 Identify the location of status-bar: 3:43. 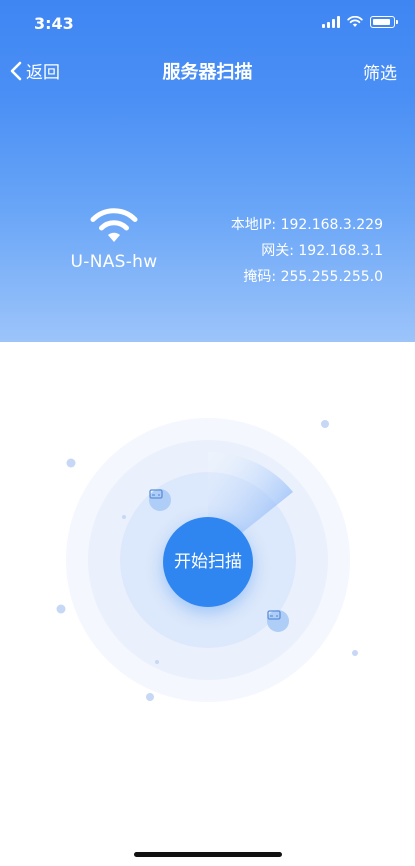
(207, 23).